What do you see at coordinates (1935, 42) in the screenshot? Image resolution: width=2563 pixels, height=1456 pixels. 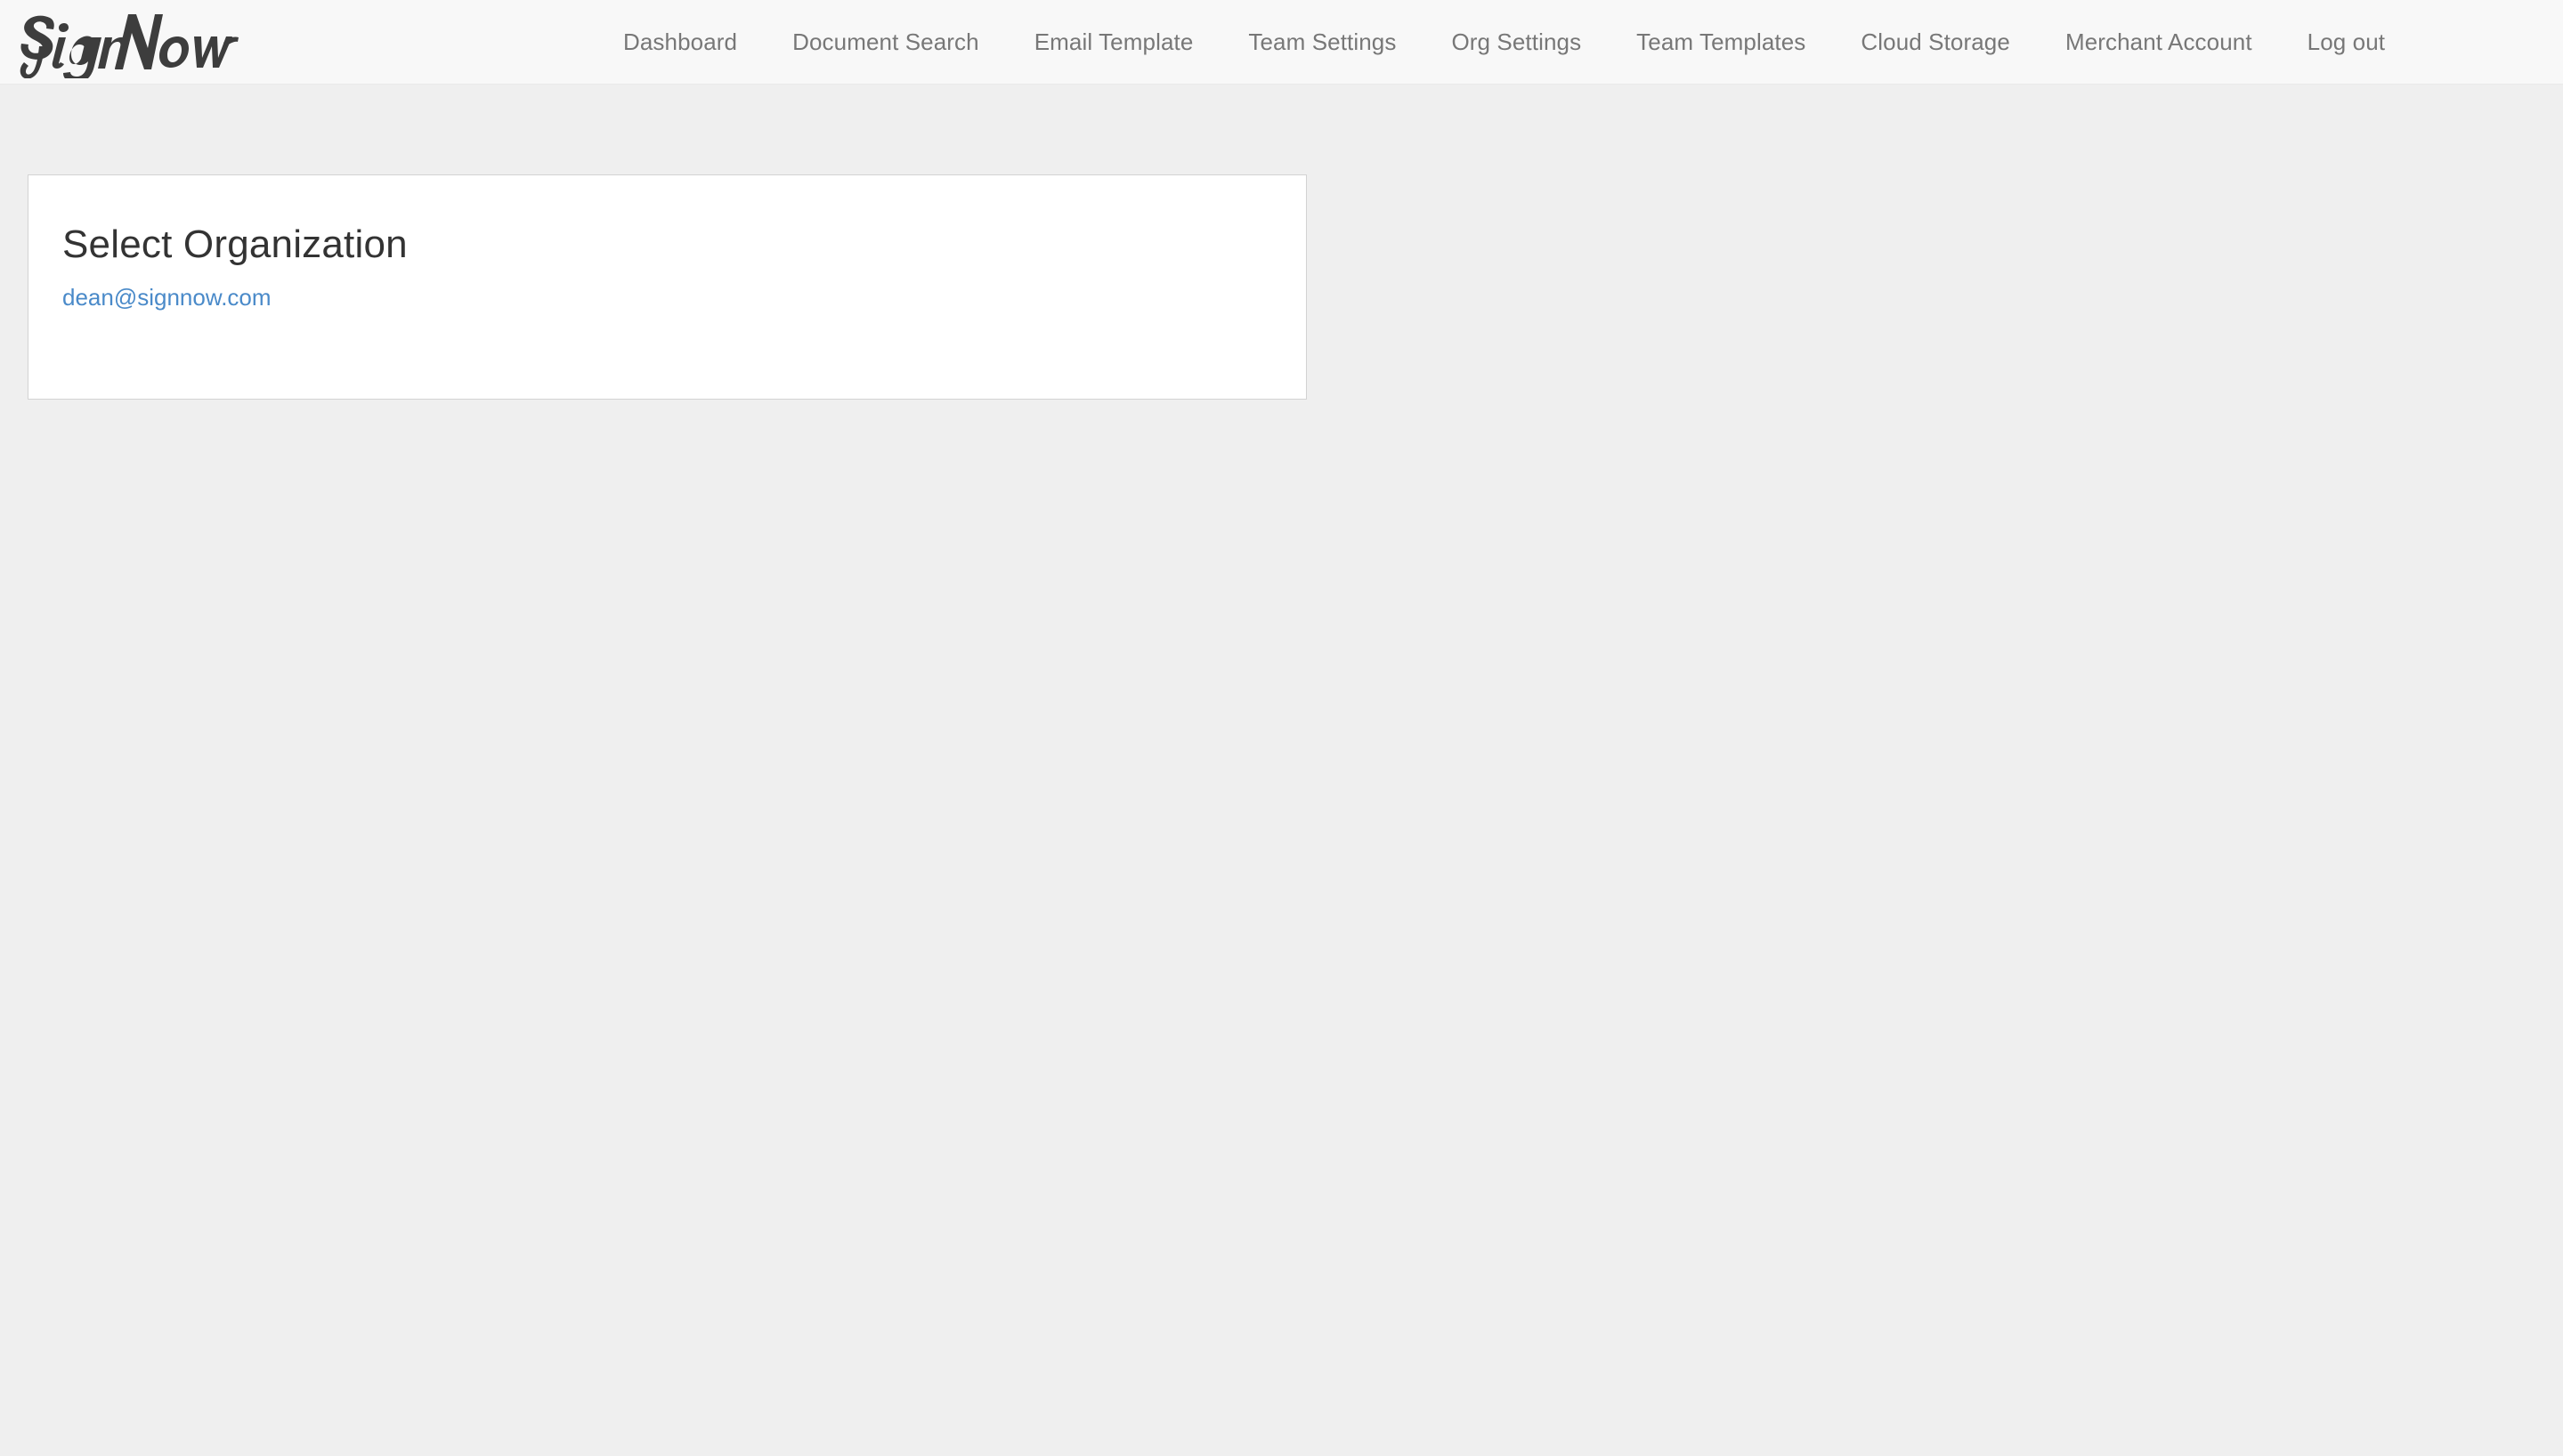 I see `nav-item-cloud-storage: Cloud Storage` at bounding box center [1935, 42].